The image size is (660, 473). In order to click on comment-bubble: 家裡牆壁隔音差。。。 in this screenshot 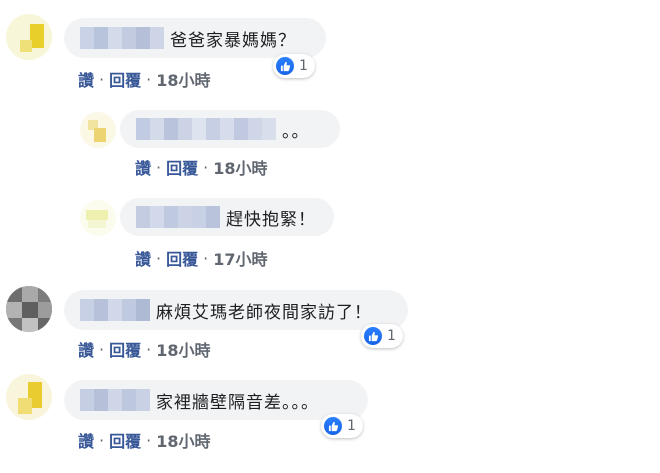, I will do `click(216, 400)`.